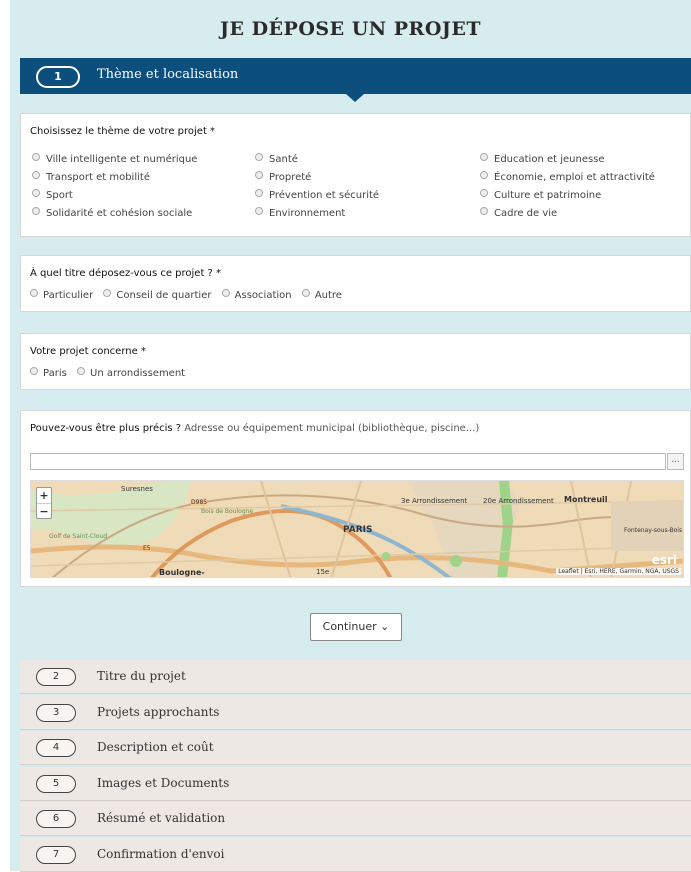 Image resolution: width=691 pixels, height=872 pixels. I want to click on map-label: Montreuil, so click(586, 499).